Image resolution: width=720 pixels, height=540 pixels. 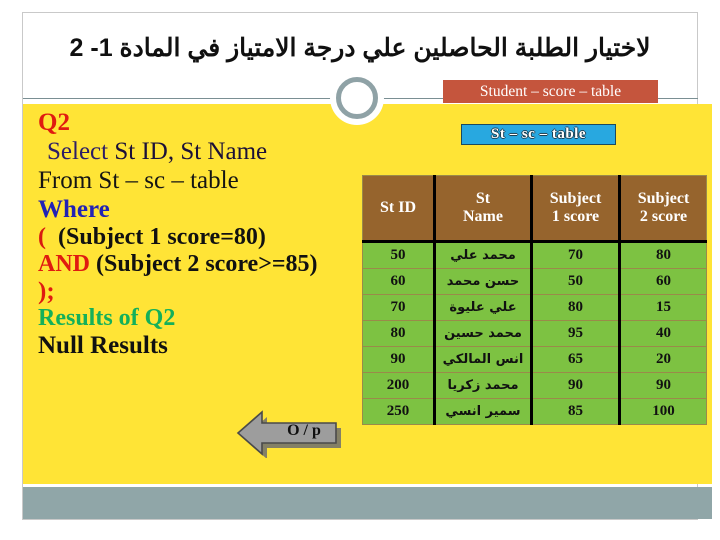 What do you see at coordinates (399, 411) in the screenshot?
I see `cell-st-id: 250` at bounding box center [399, 411].